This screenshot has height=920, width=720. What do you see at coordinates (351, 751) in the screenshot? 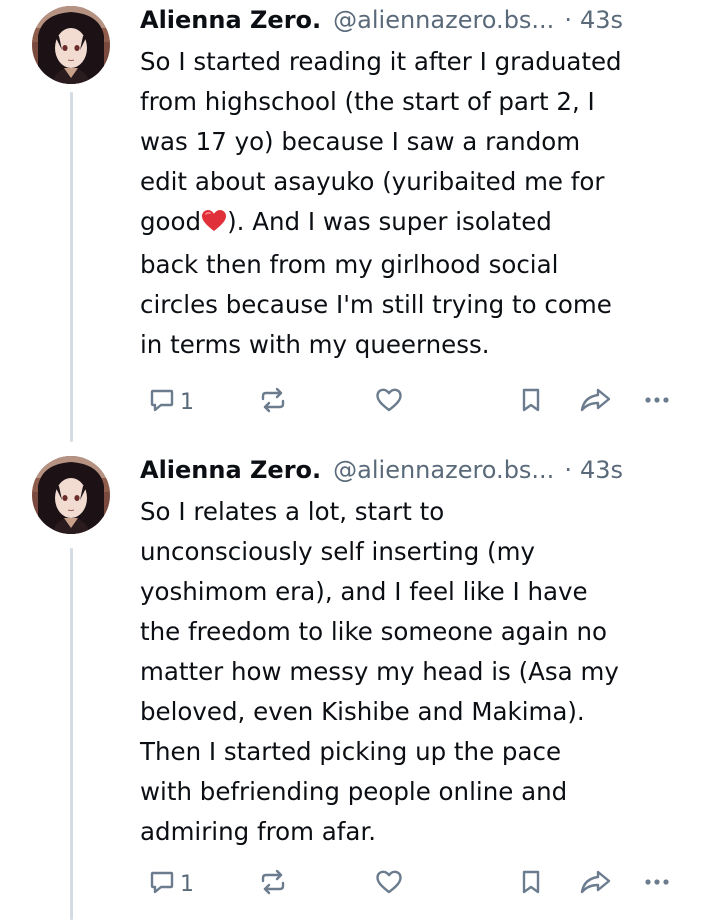
I see `post-text-line: Then I started picking up the pace` at bounding box center [351, 751].